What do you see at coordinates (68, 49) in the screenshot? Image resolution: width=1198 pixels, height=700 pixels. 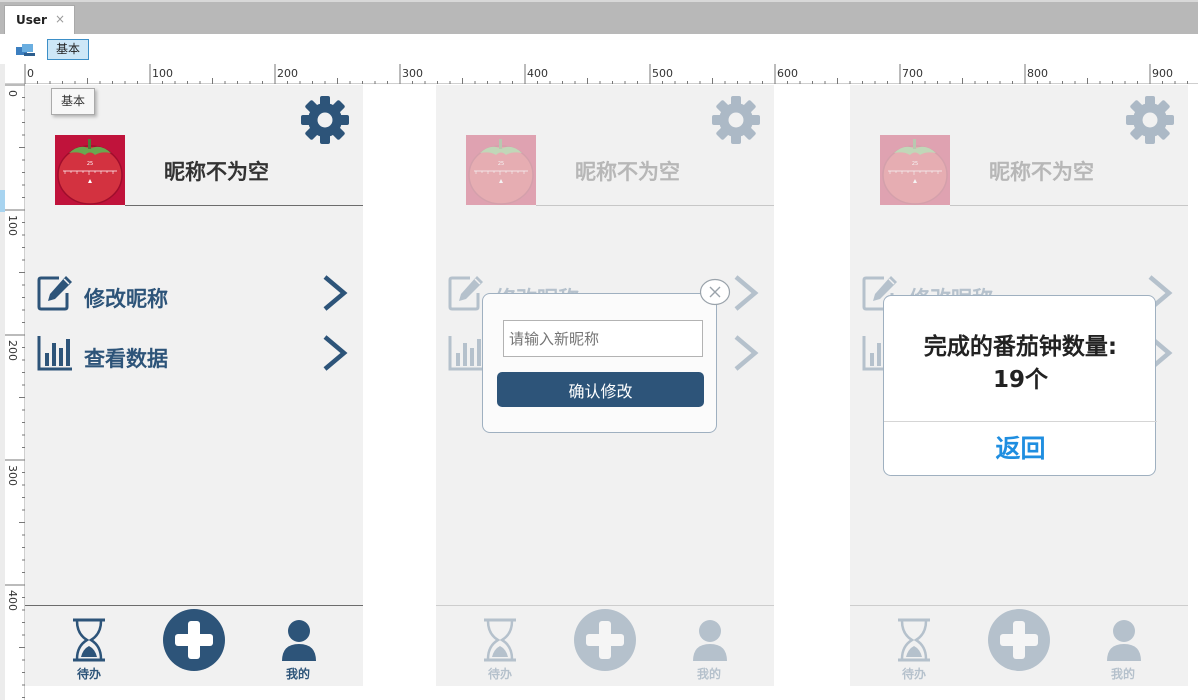 I see `view-chip-basic: 基本` at bounding box center [68, 49].